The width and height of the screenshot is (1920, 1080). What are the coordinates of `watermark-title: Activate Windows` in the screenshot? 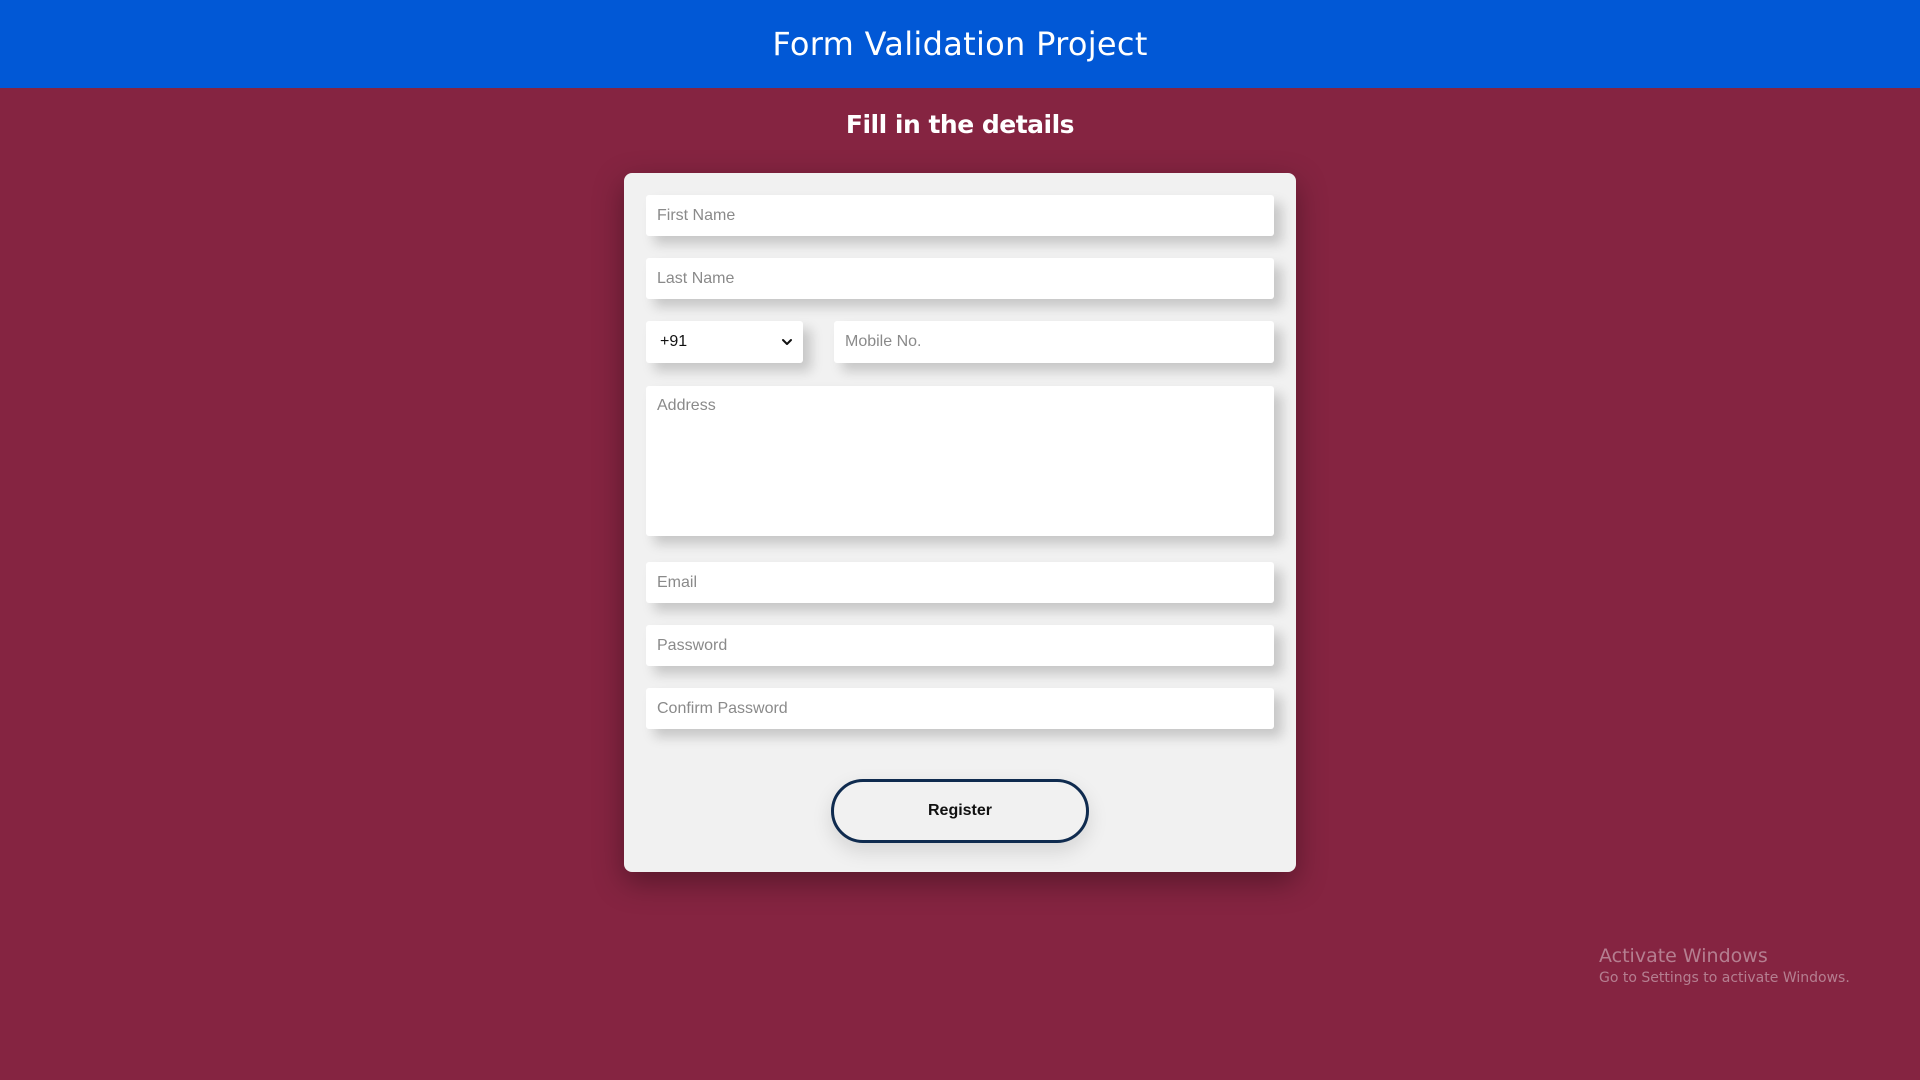 It's located at (1683, 956).